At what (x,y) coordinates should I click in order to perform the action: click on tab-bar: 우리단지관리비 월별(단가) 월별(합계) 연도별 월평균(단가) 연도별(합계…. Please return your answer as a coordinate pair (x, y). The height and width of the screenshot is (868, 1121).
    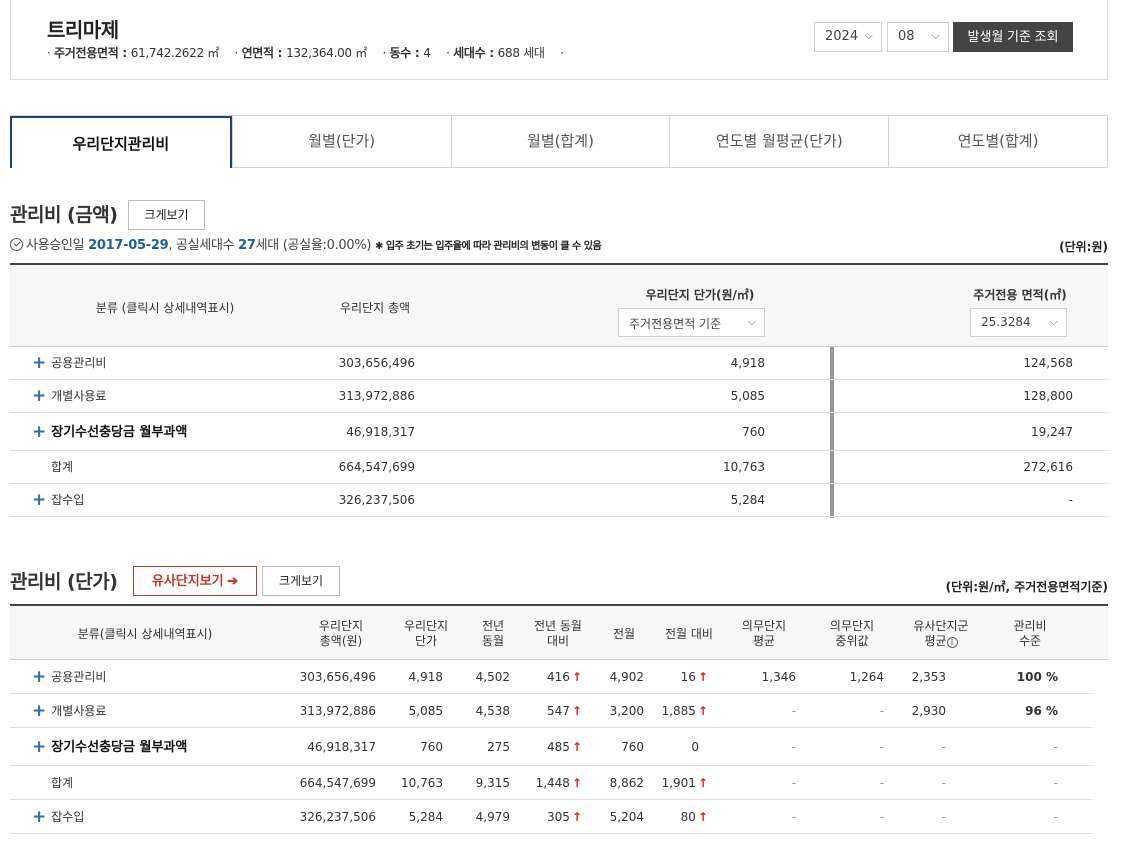
    Looking at the image, I should click on (559, 141).